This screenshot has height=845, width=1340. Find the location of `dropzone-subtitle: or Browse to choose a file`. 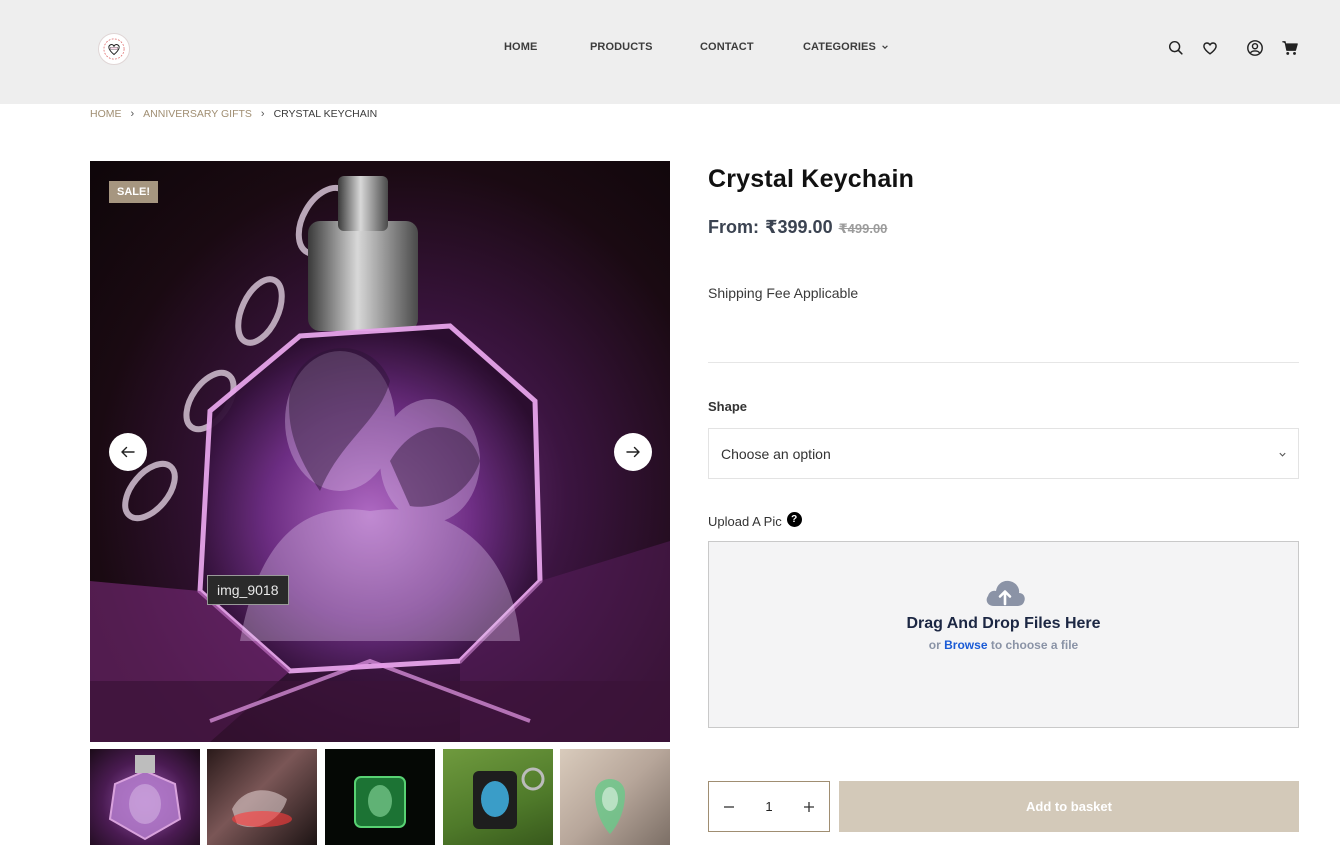

dropzone-subtitle: or Browse to choose a file is located at coordinates (1003, 645).